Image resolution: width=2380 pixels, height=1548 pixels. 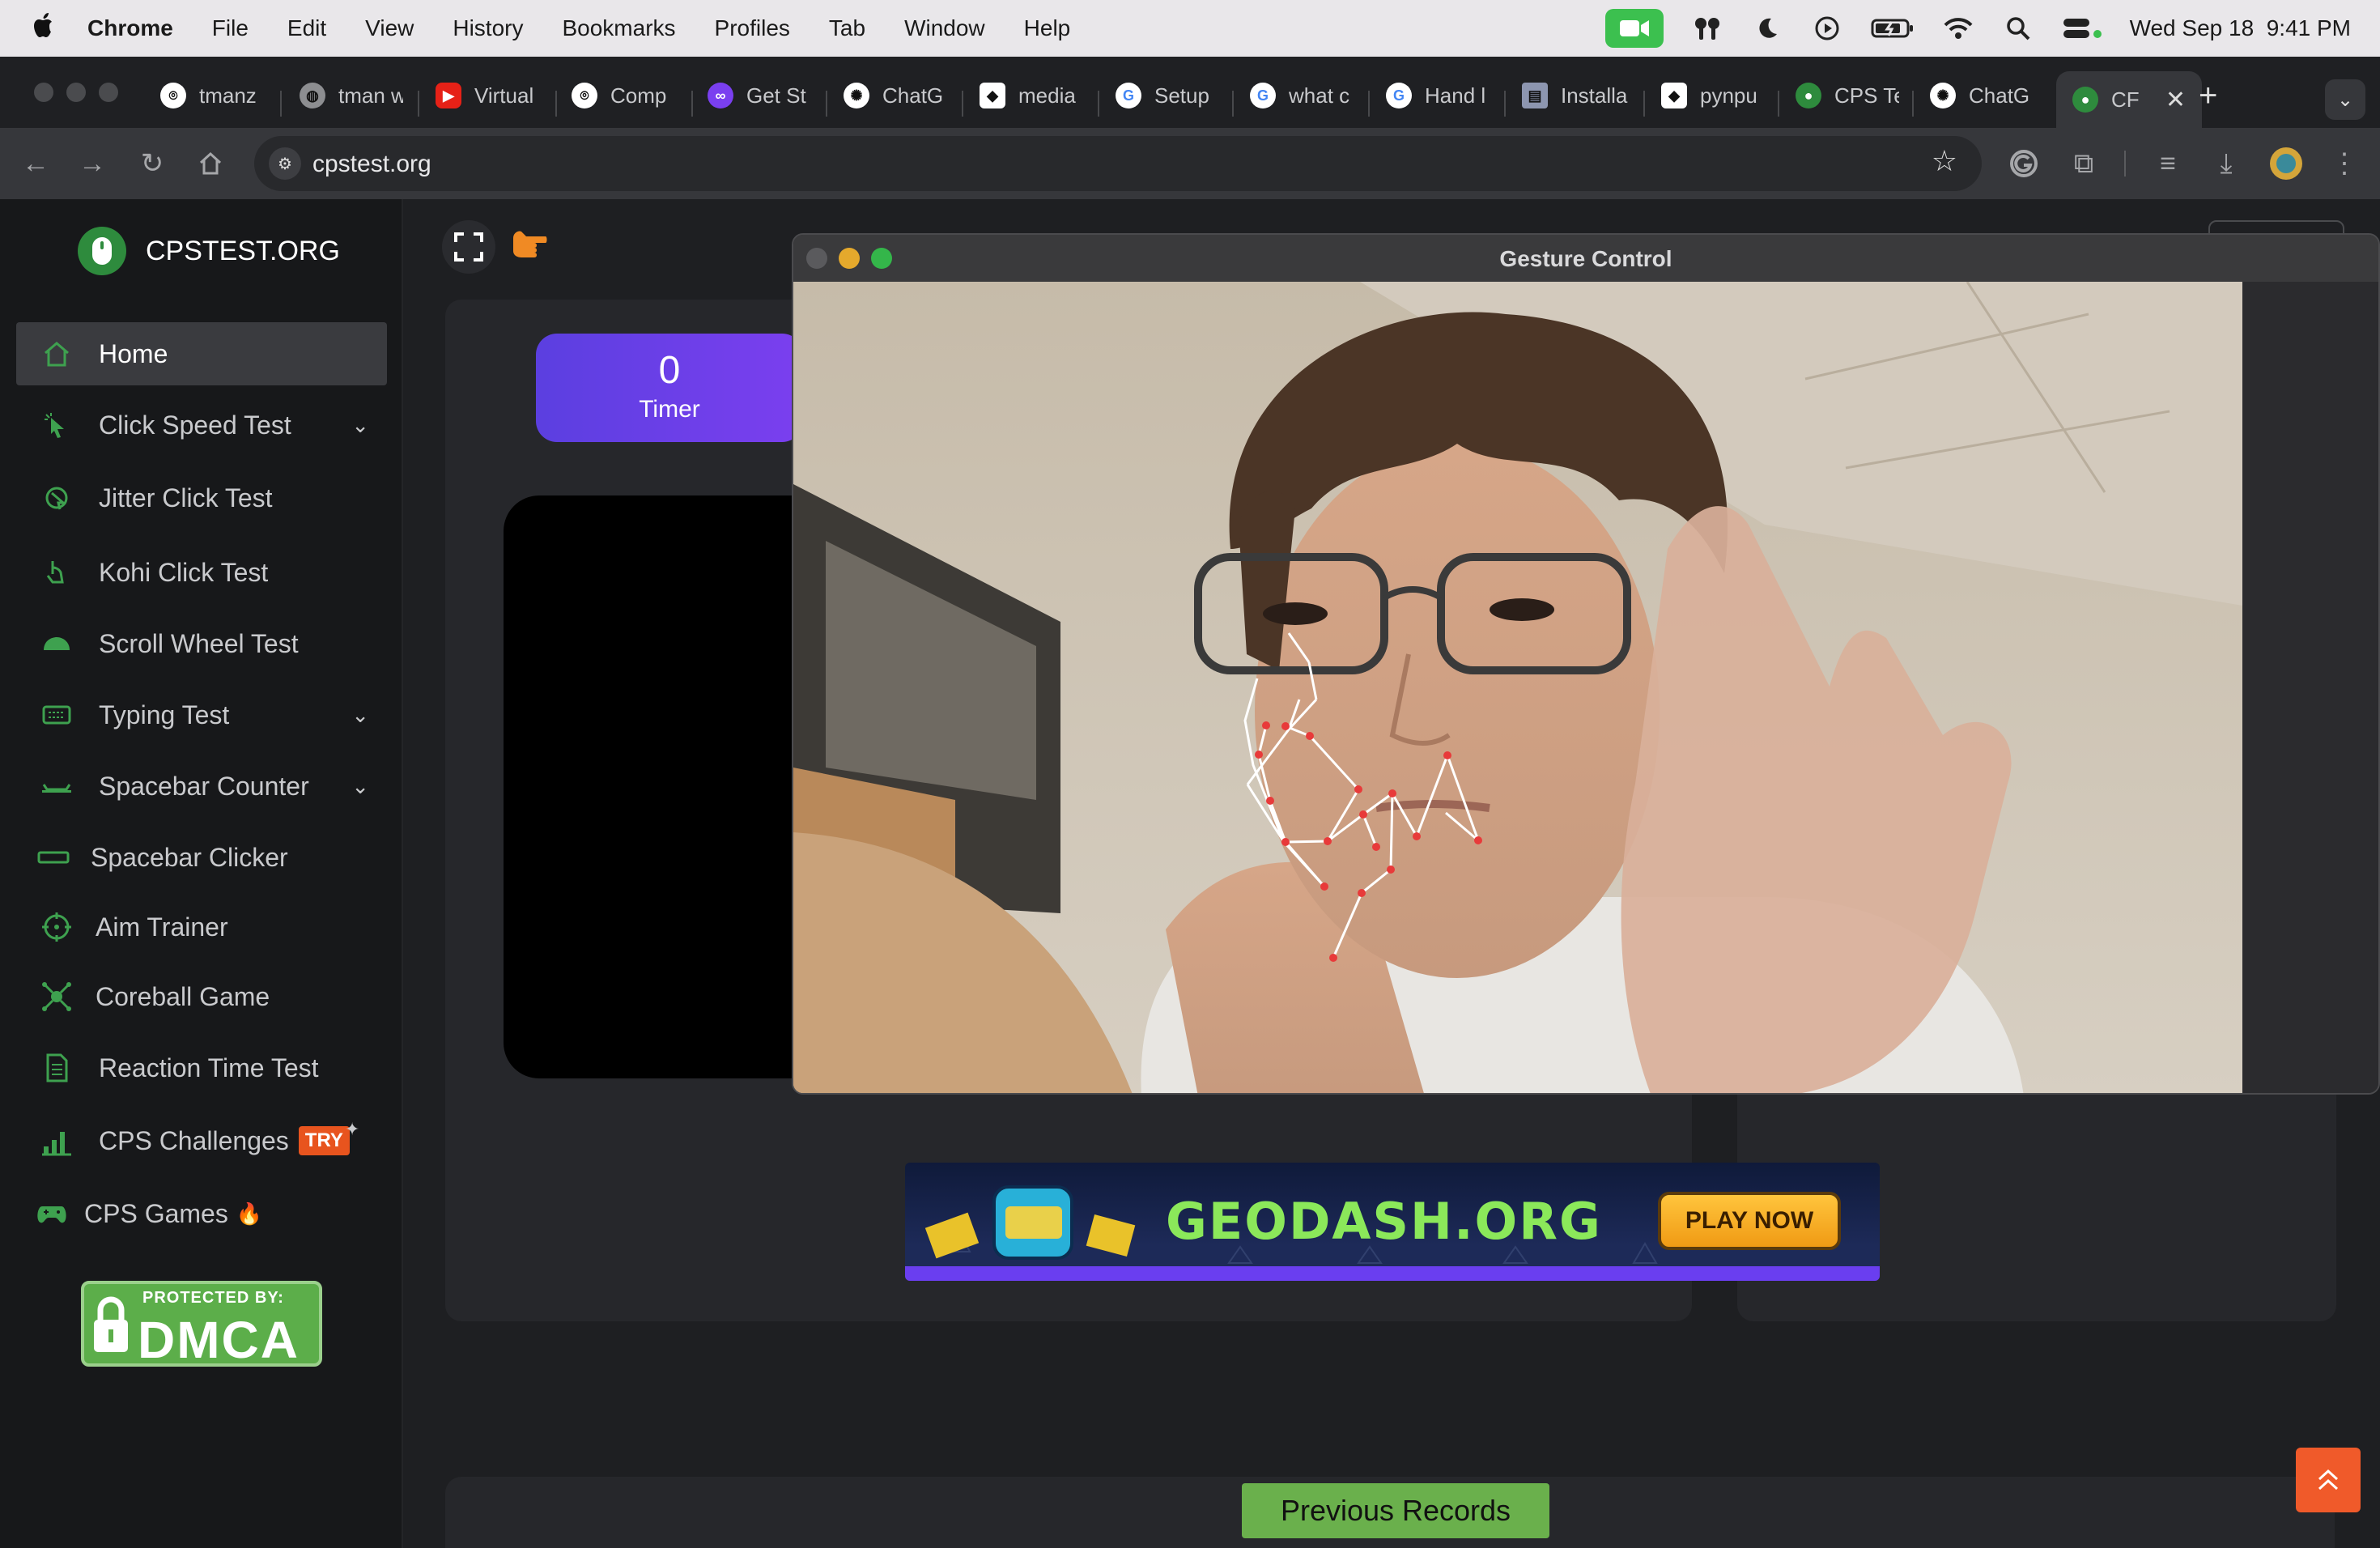 I want to click on menu-history: History, so click(x=488, y=28).